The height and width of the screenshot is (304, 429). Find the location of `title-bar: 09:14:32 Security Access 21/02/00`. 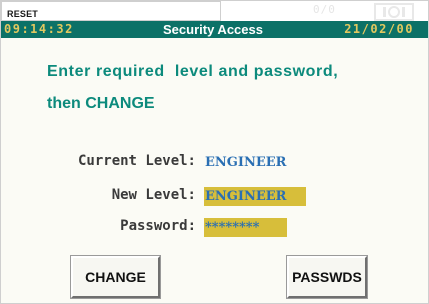

title-bar: 09:14:32 Security Access 21/02/00 is located at coordinates (214, 29).